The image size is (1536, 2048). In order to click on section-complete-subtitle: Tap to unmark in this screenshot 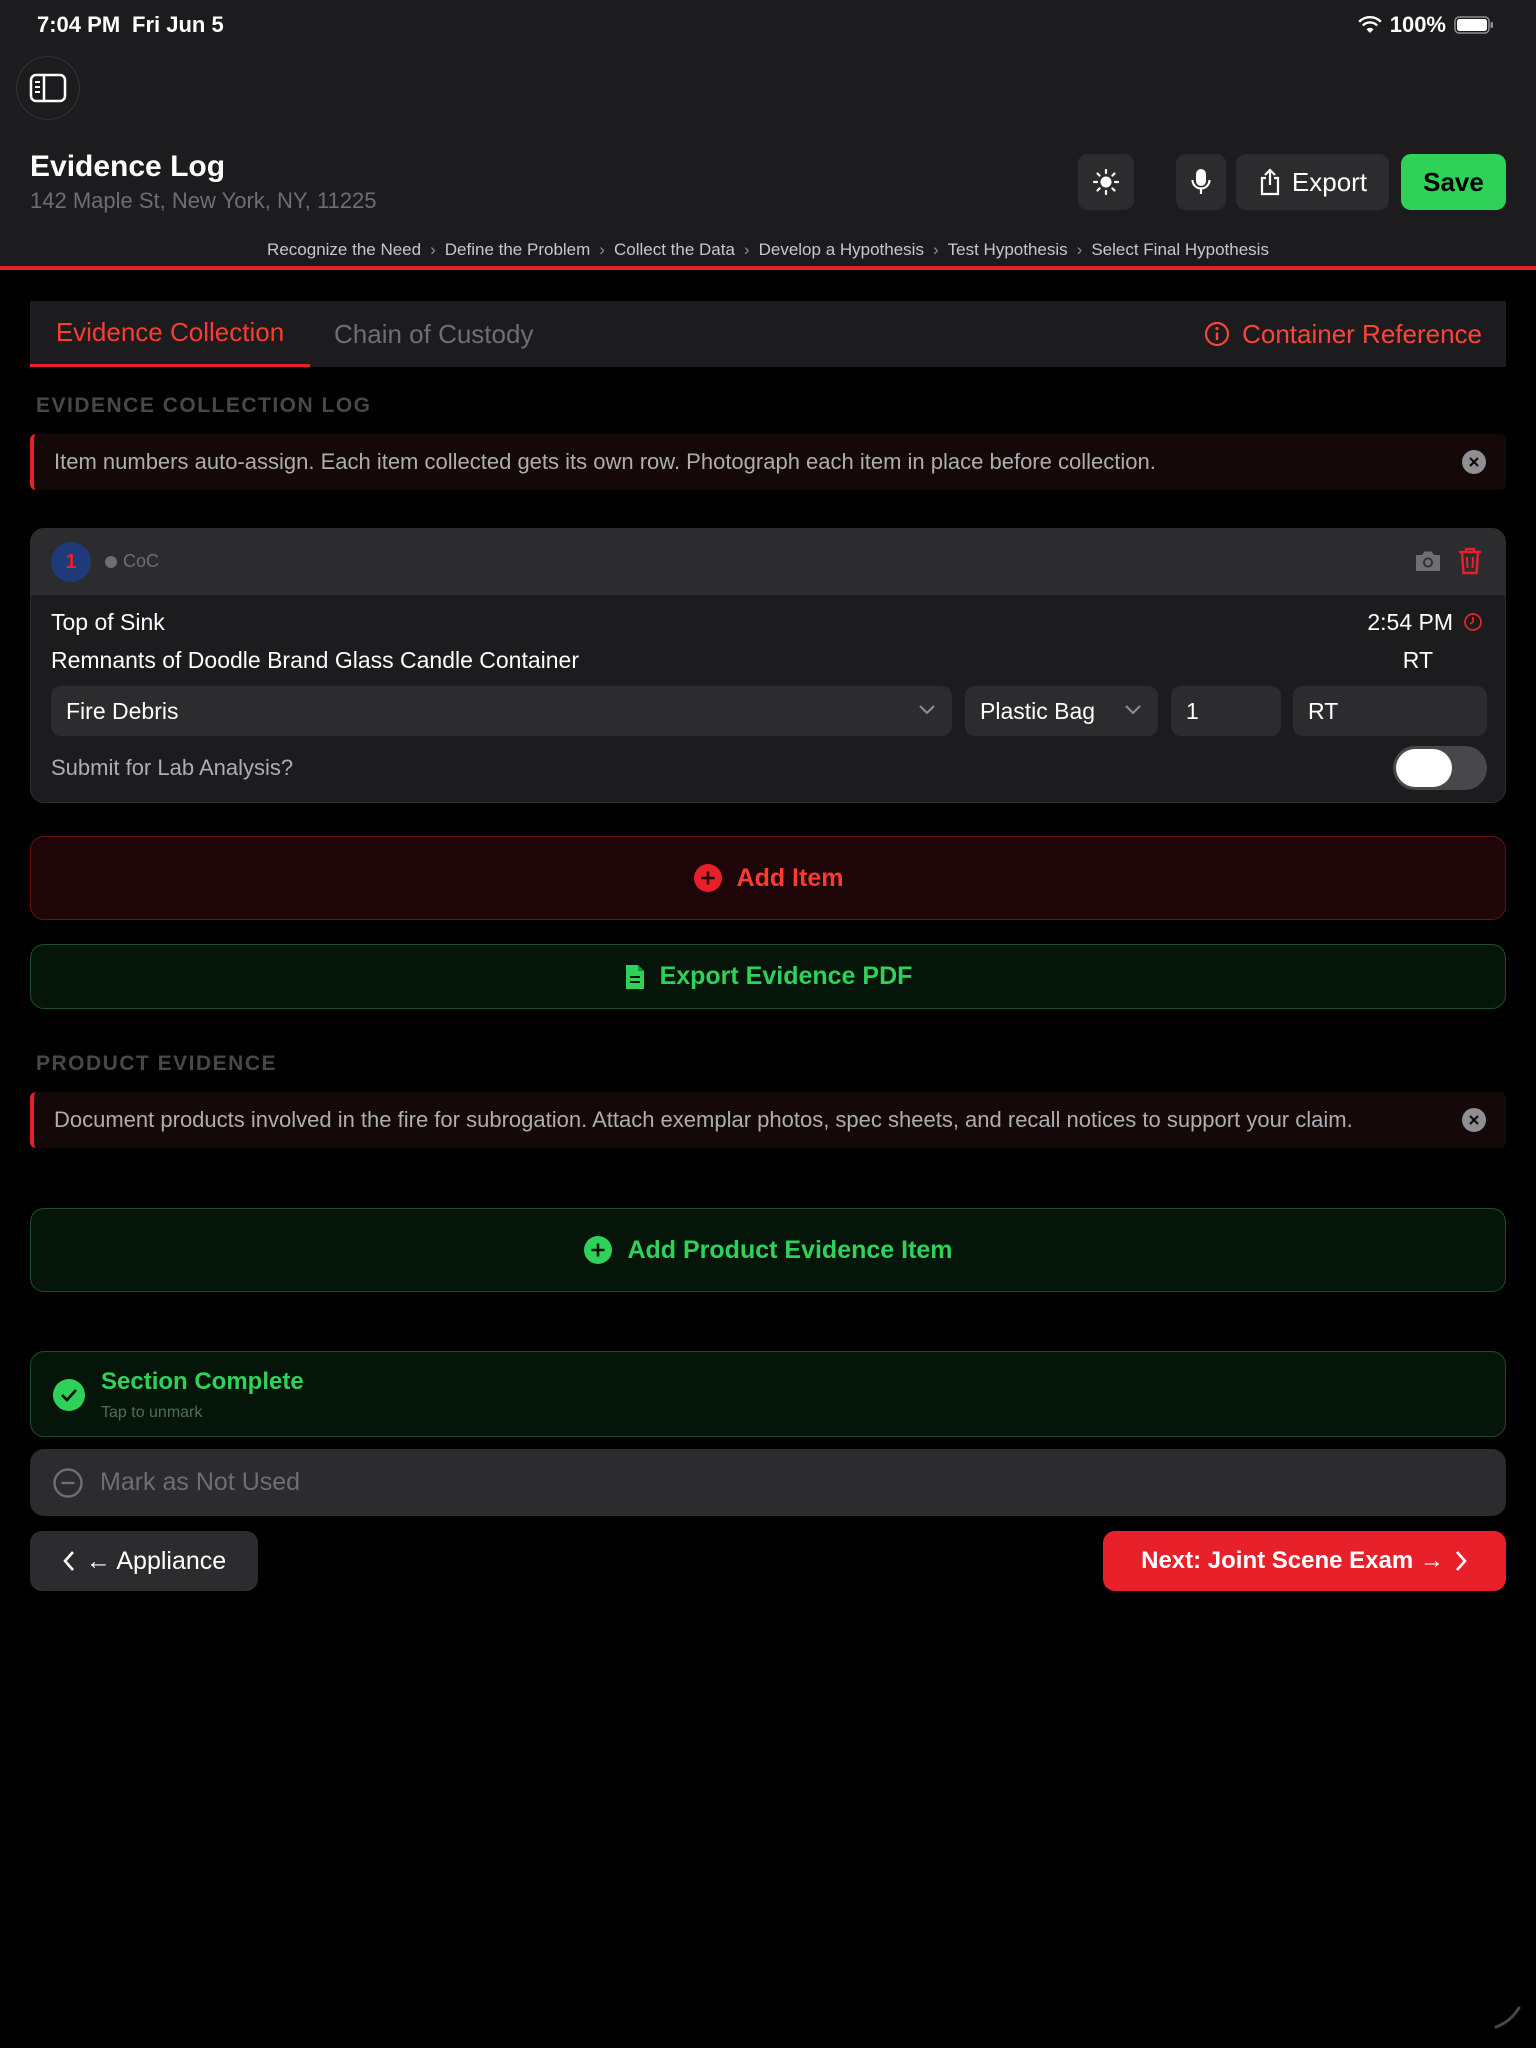, I will do `click(152, 1412)`.